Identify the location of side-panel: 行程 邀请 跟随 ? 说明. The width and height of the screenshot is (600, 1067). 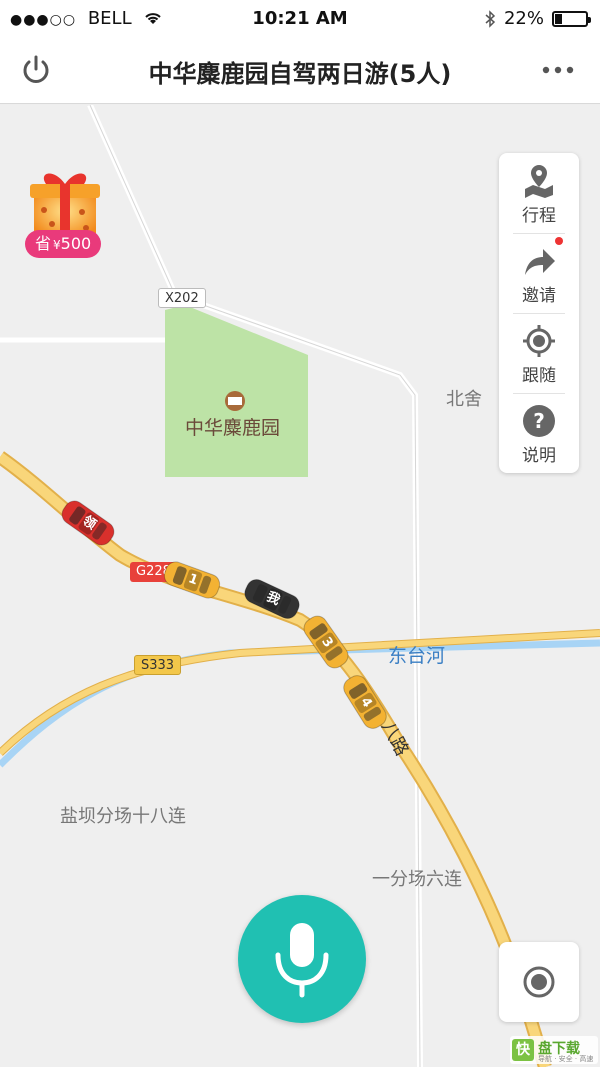
(539, 313).